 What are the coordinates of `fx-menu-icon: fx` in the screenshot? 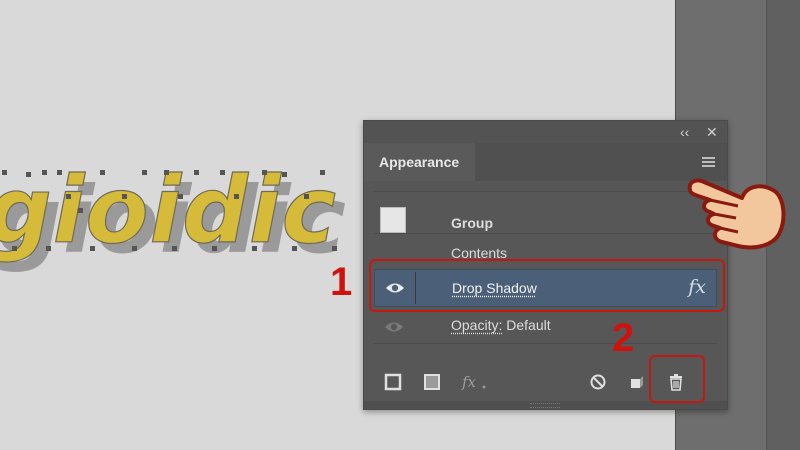 It's located at (474, 382).